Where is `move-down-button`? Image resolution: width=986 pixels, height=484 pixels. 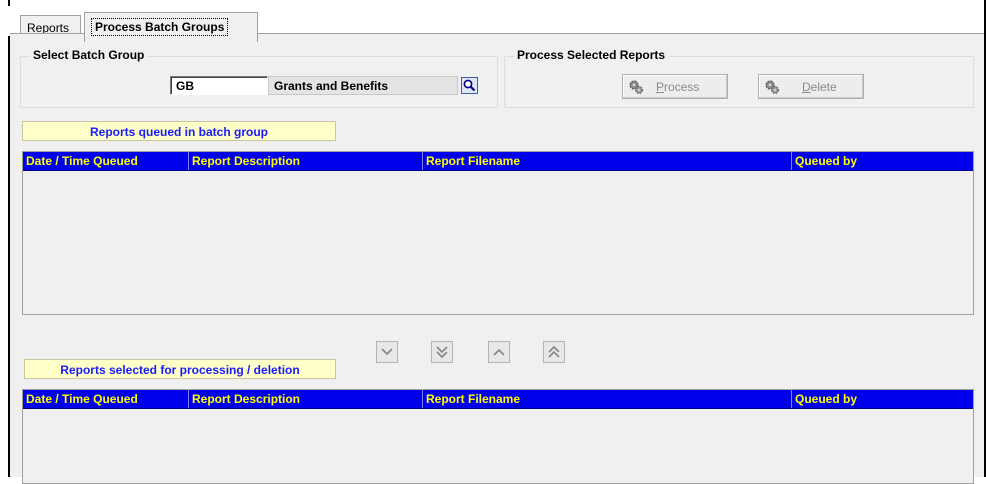
move-down-button is located at coordinates (387, 352).